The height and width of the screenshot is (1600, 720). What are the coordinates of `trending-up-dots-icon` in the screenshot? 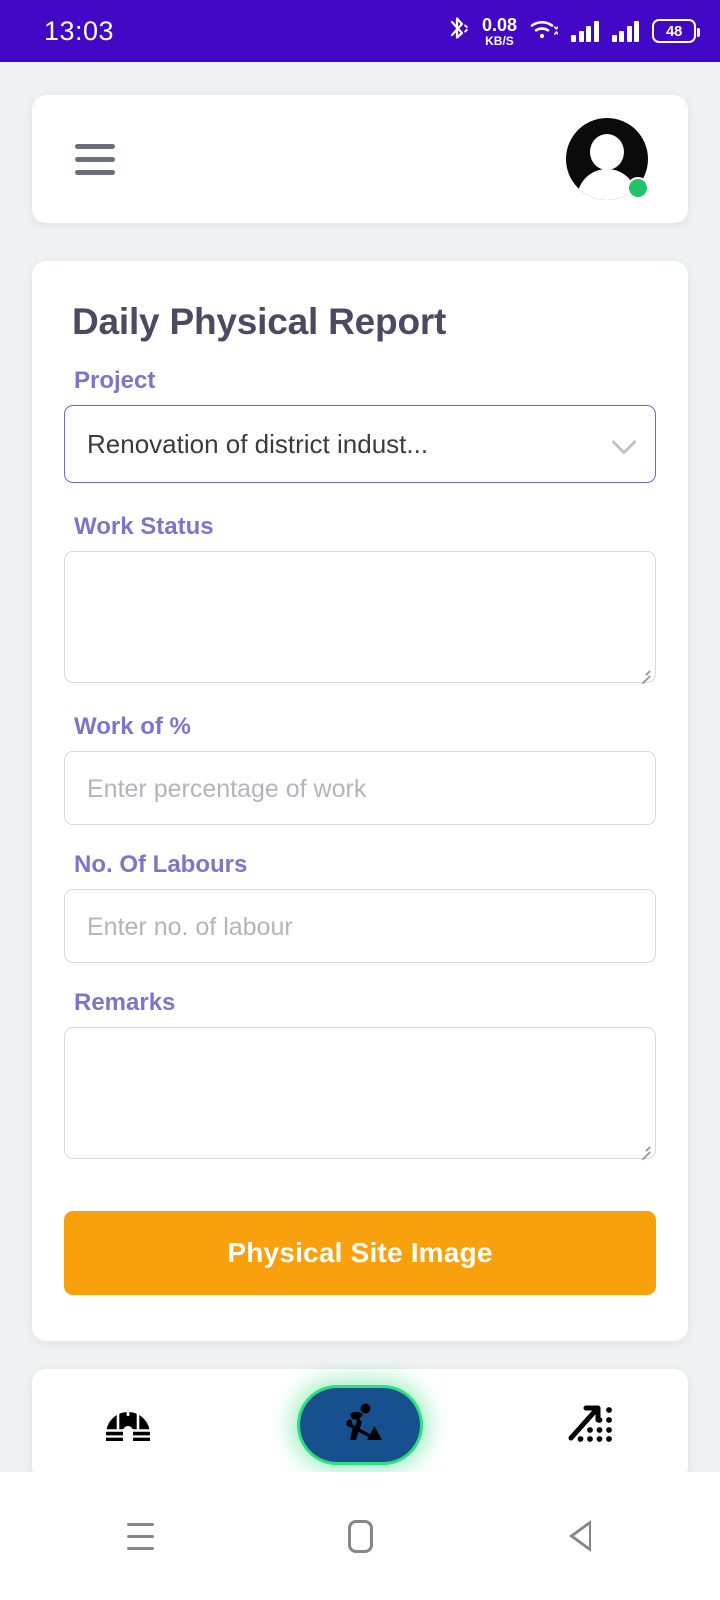 It's located at (592, 1425).